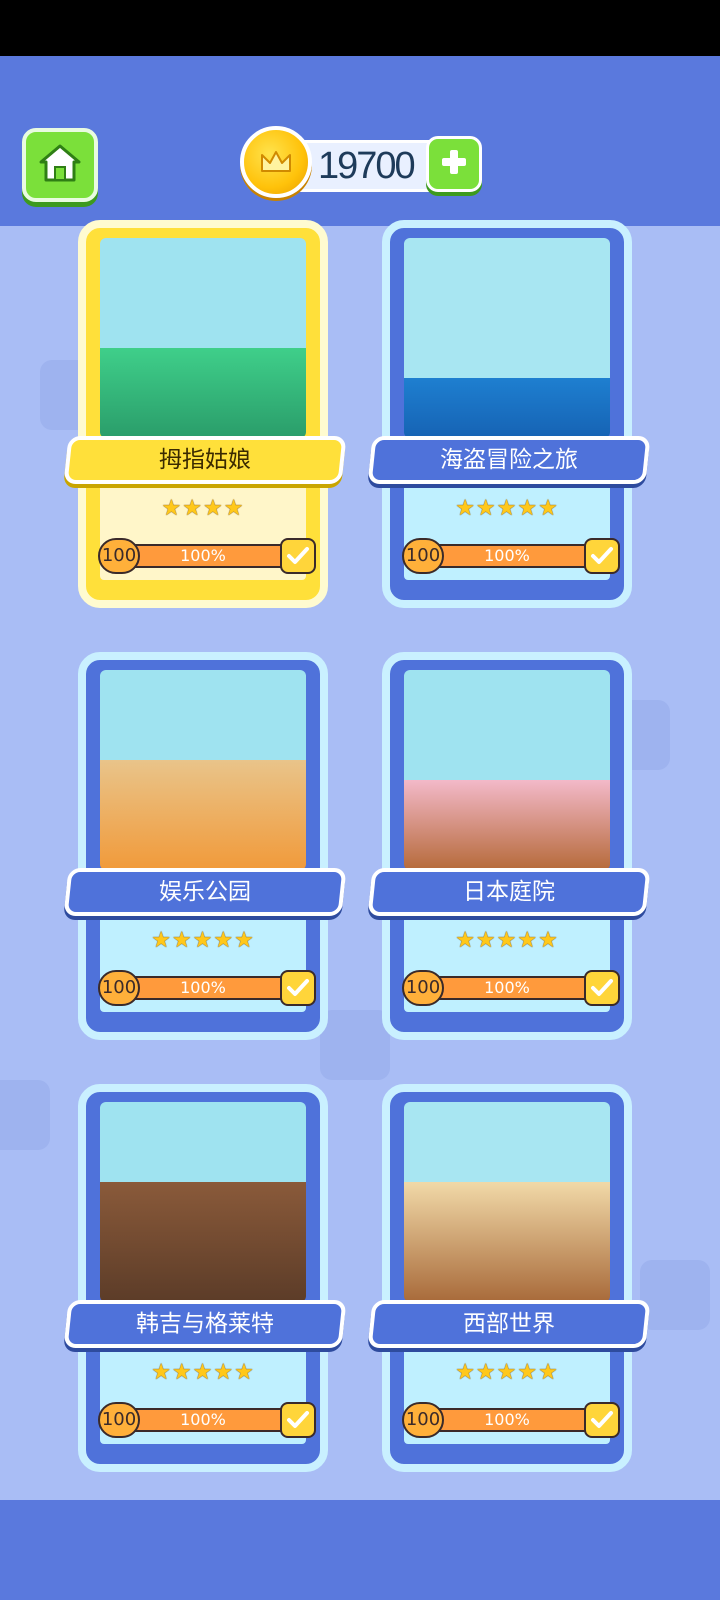  I want to click on status-bar, so click(360, 28).